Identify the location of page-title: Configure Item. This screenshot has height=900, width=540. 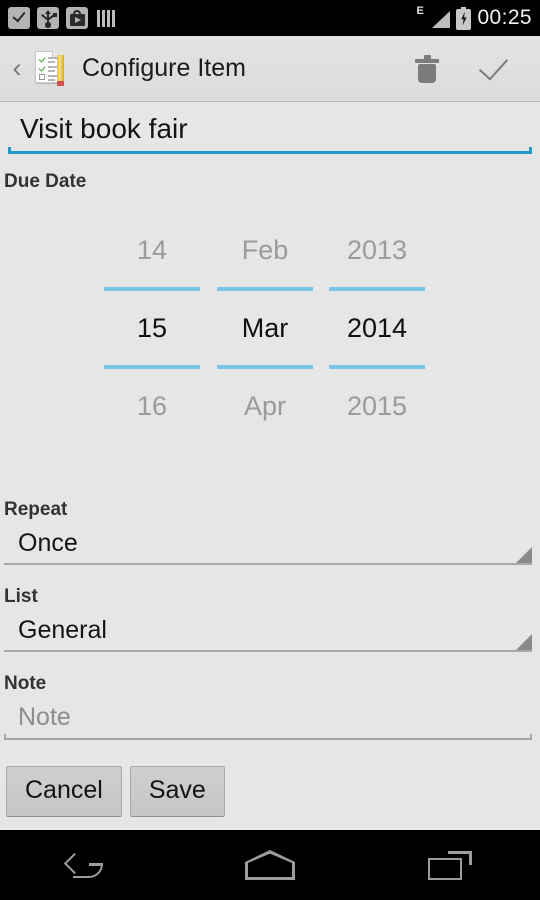
(164, 68).